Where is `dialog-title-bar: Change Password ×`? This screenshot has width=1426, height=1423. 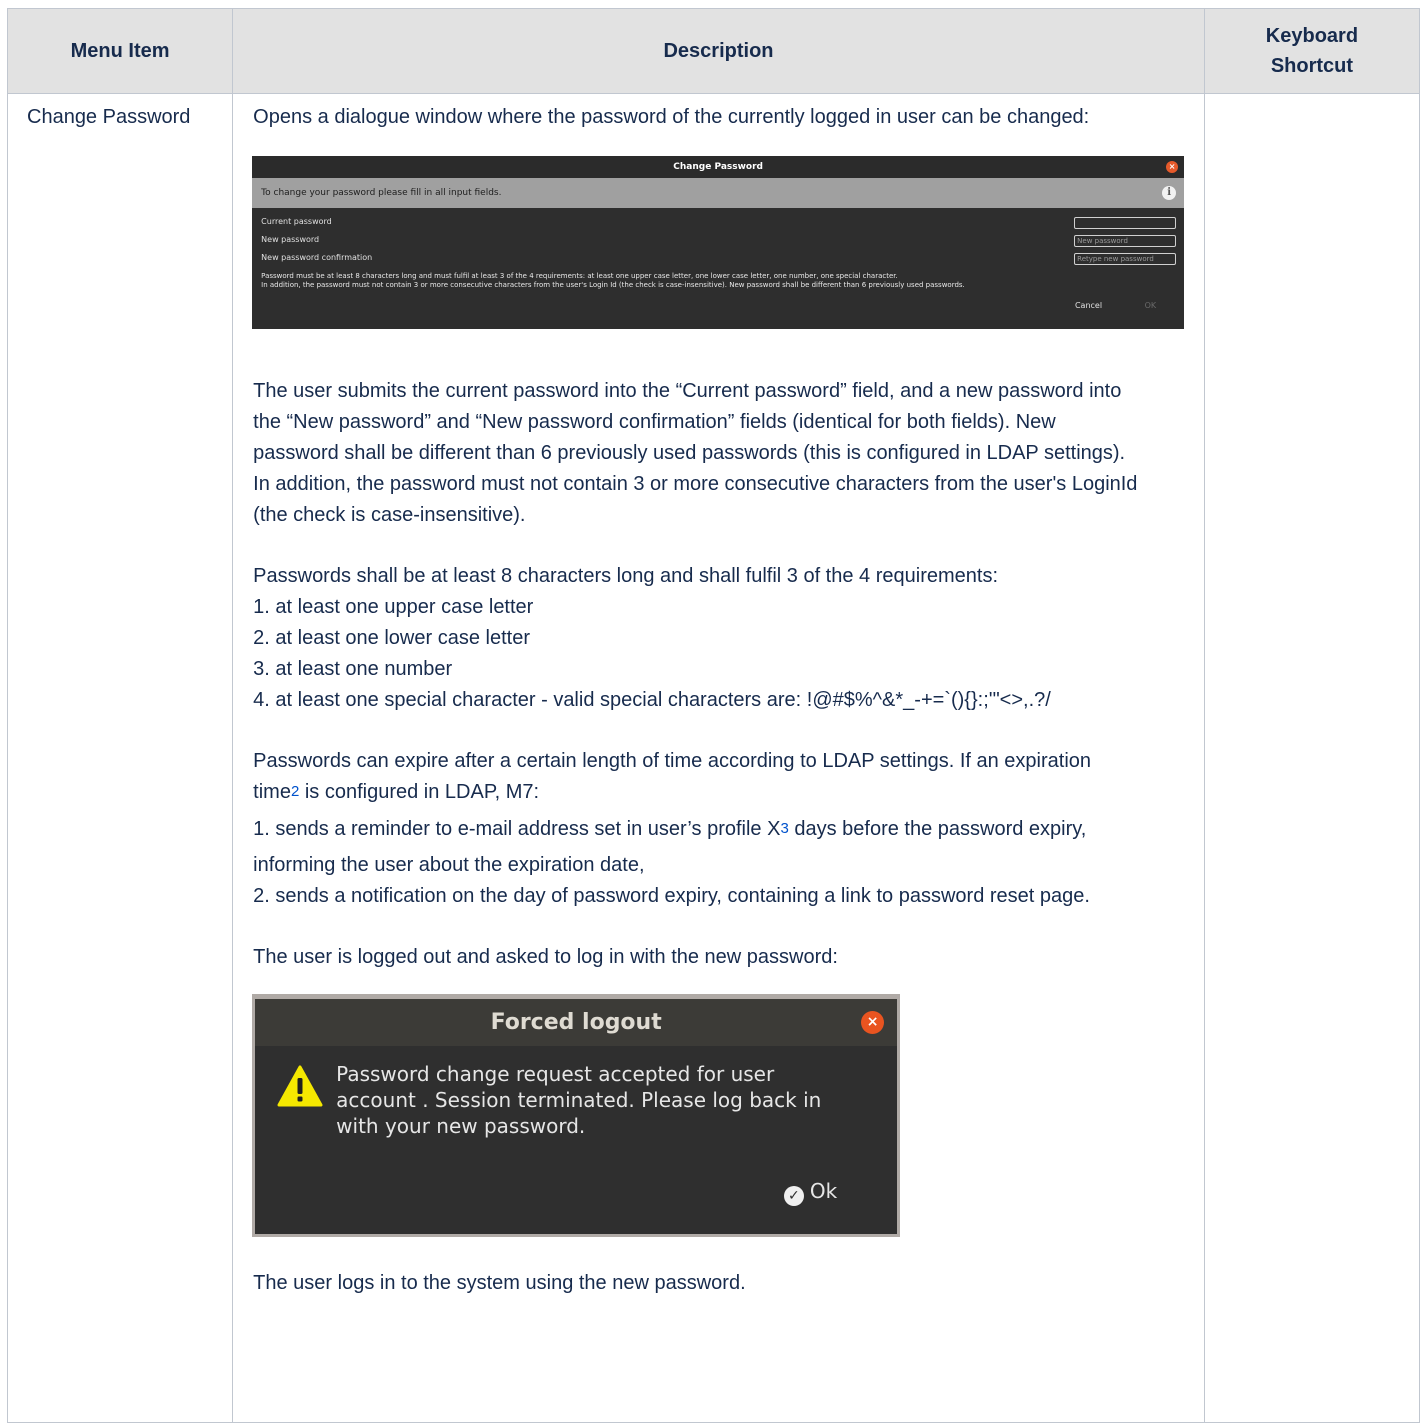
dialog-title-bar: Change Password × is located at coordinates (718, 167).